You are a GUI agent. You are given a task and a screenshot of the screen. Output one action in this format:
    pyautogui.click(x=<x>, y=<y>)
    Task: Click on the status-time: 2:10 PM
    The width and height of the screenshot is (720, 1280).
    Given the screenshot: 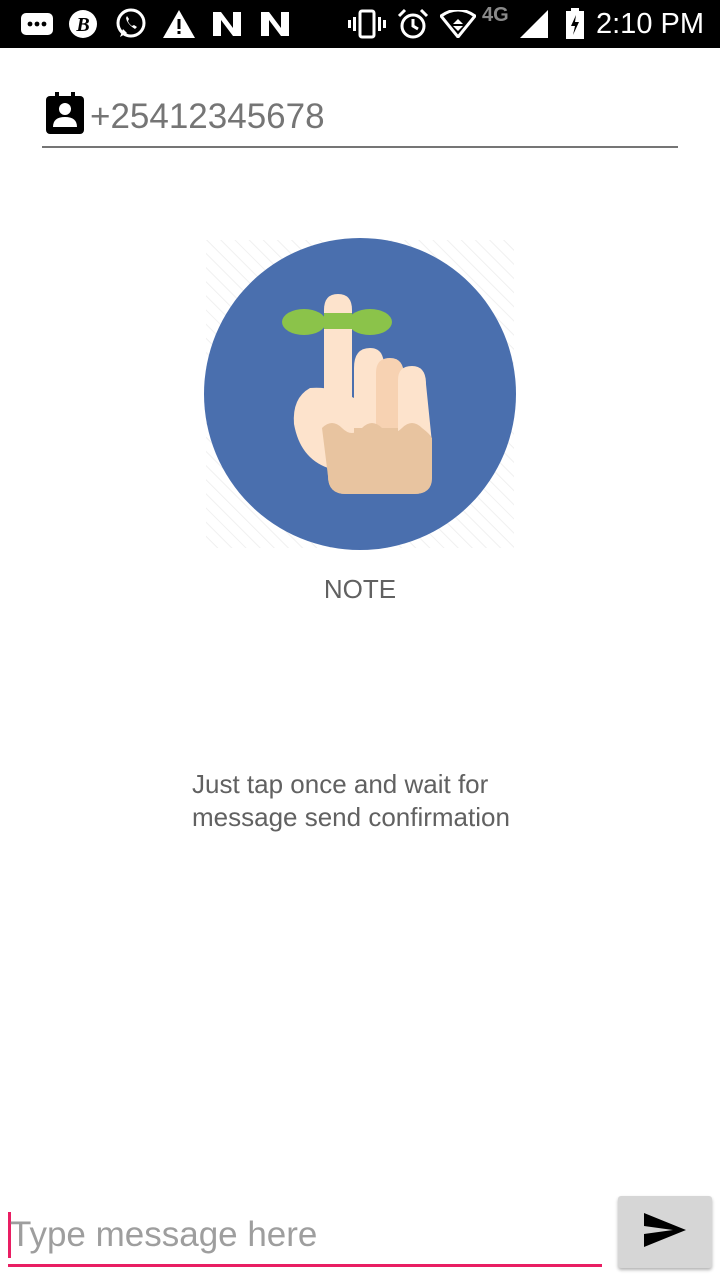 What is the action you would take?
    pyautogui.click(x=650, y=24)
    